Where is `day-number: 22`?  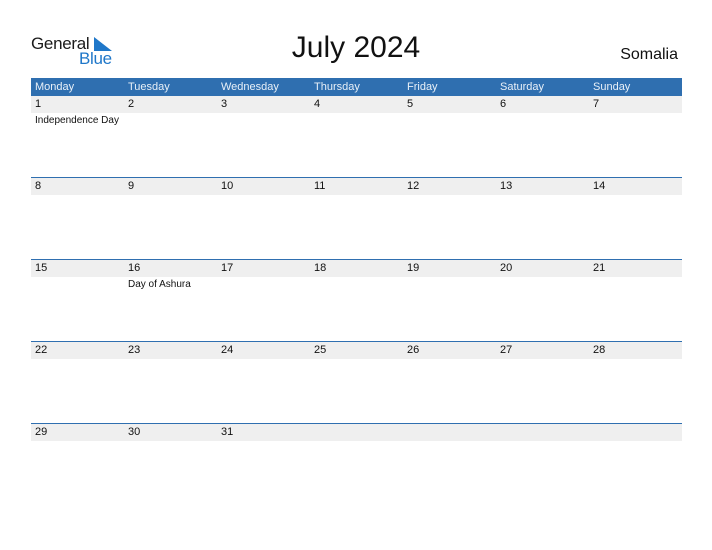 day-number: 22 is located at coordinates (41, 350).